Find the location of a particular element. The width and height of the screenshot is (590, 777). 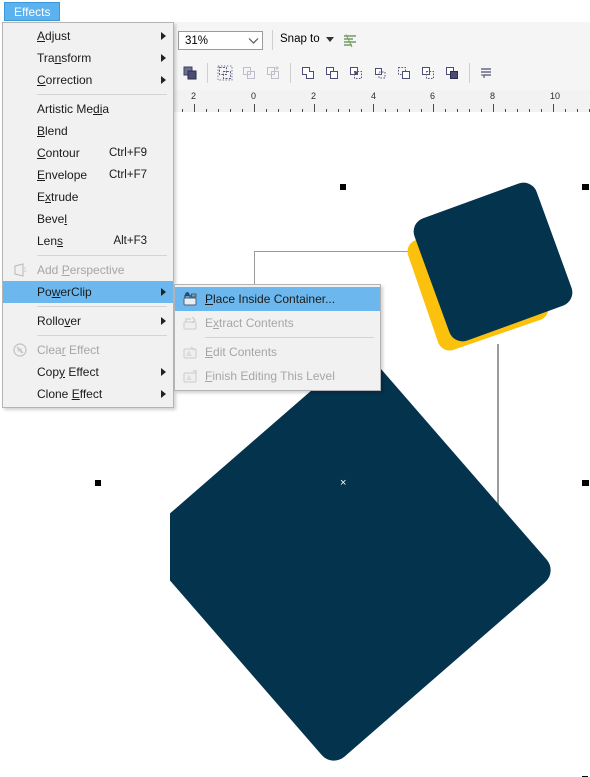

submenu-item-extract-contents: Extract Contents is located at coordinates (277, 323).